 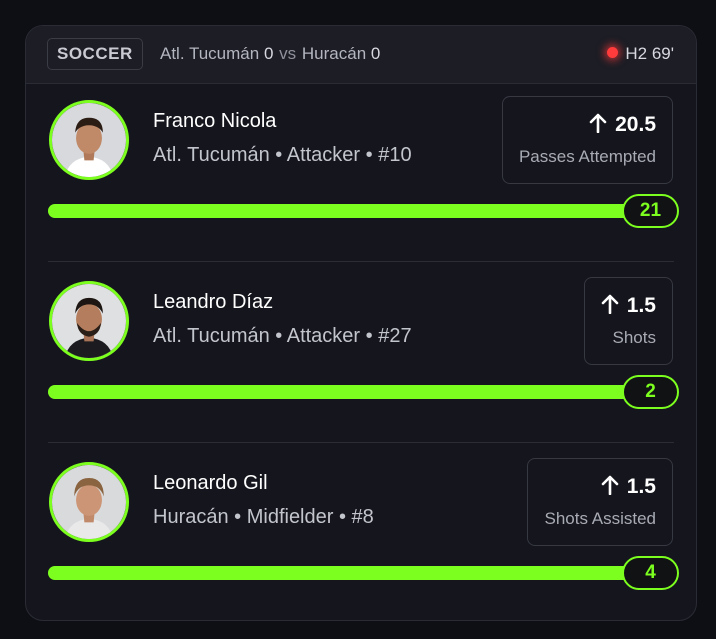 I want to click on away-team: Huracán, so click(x=334, y=53).